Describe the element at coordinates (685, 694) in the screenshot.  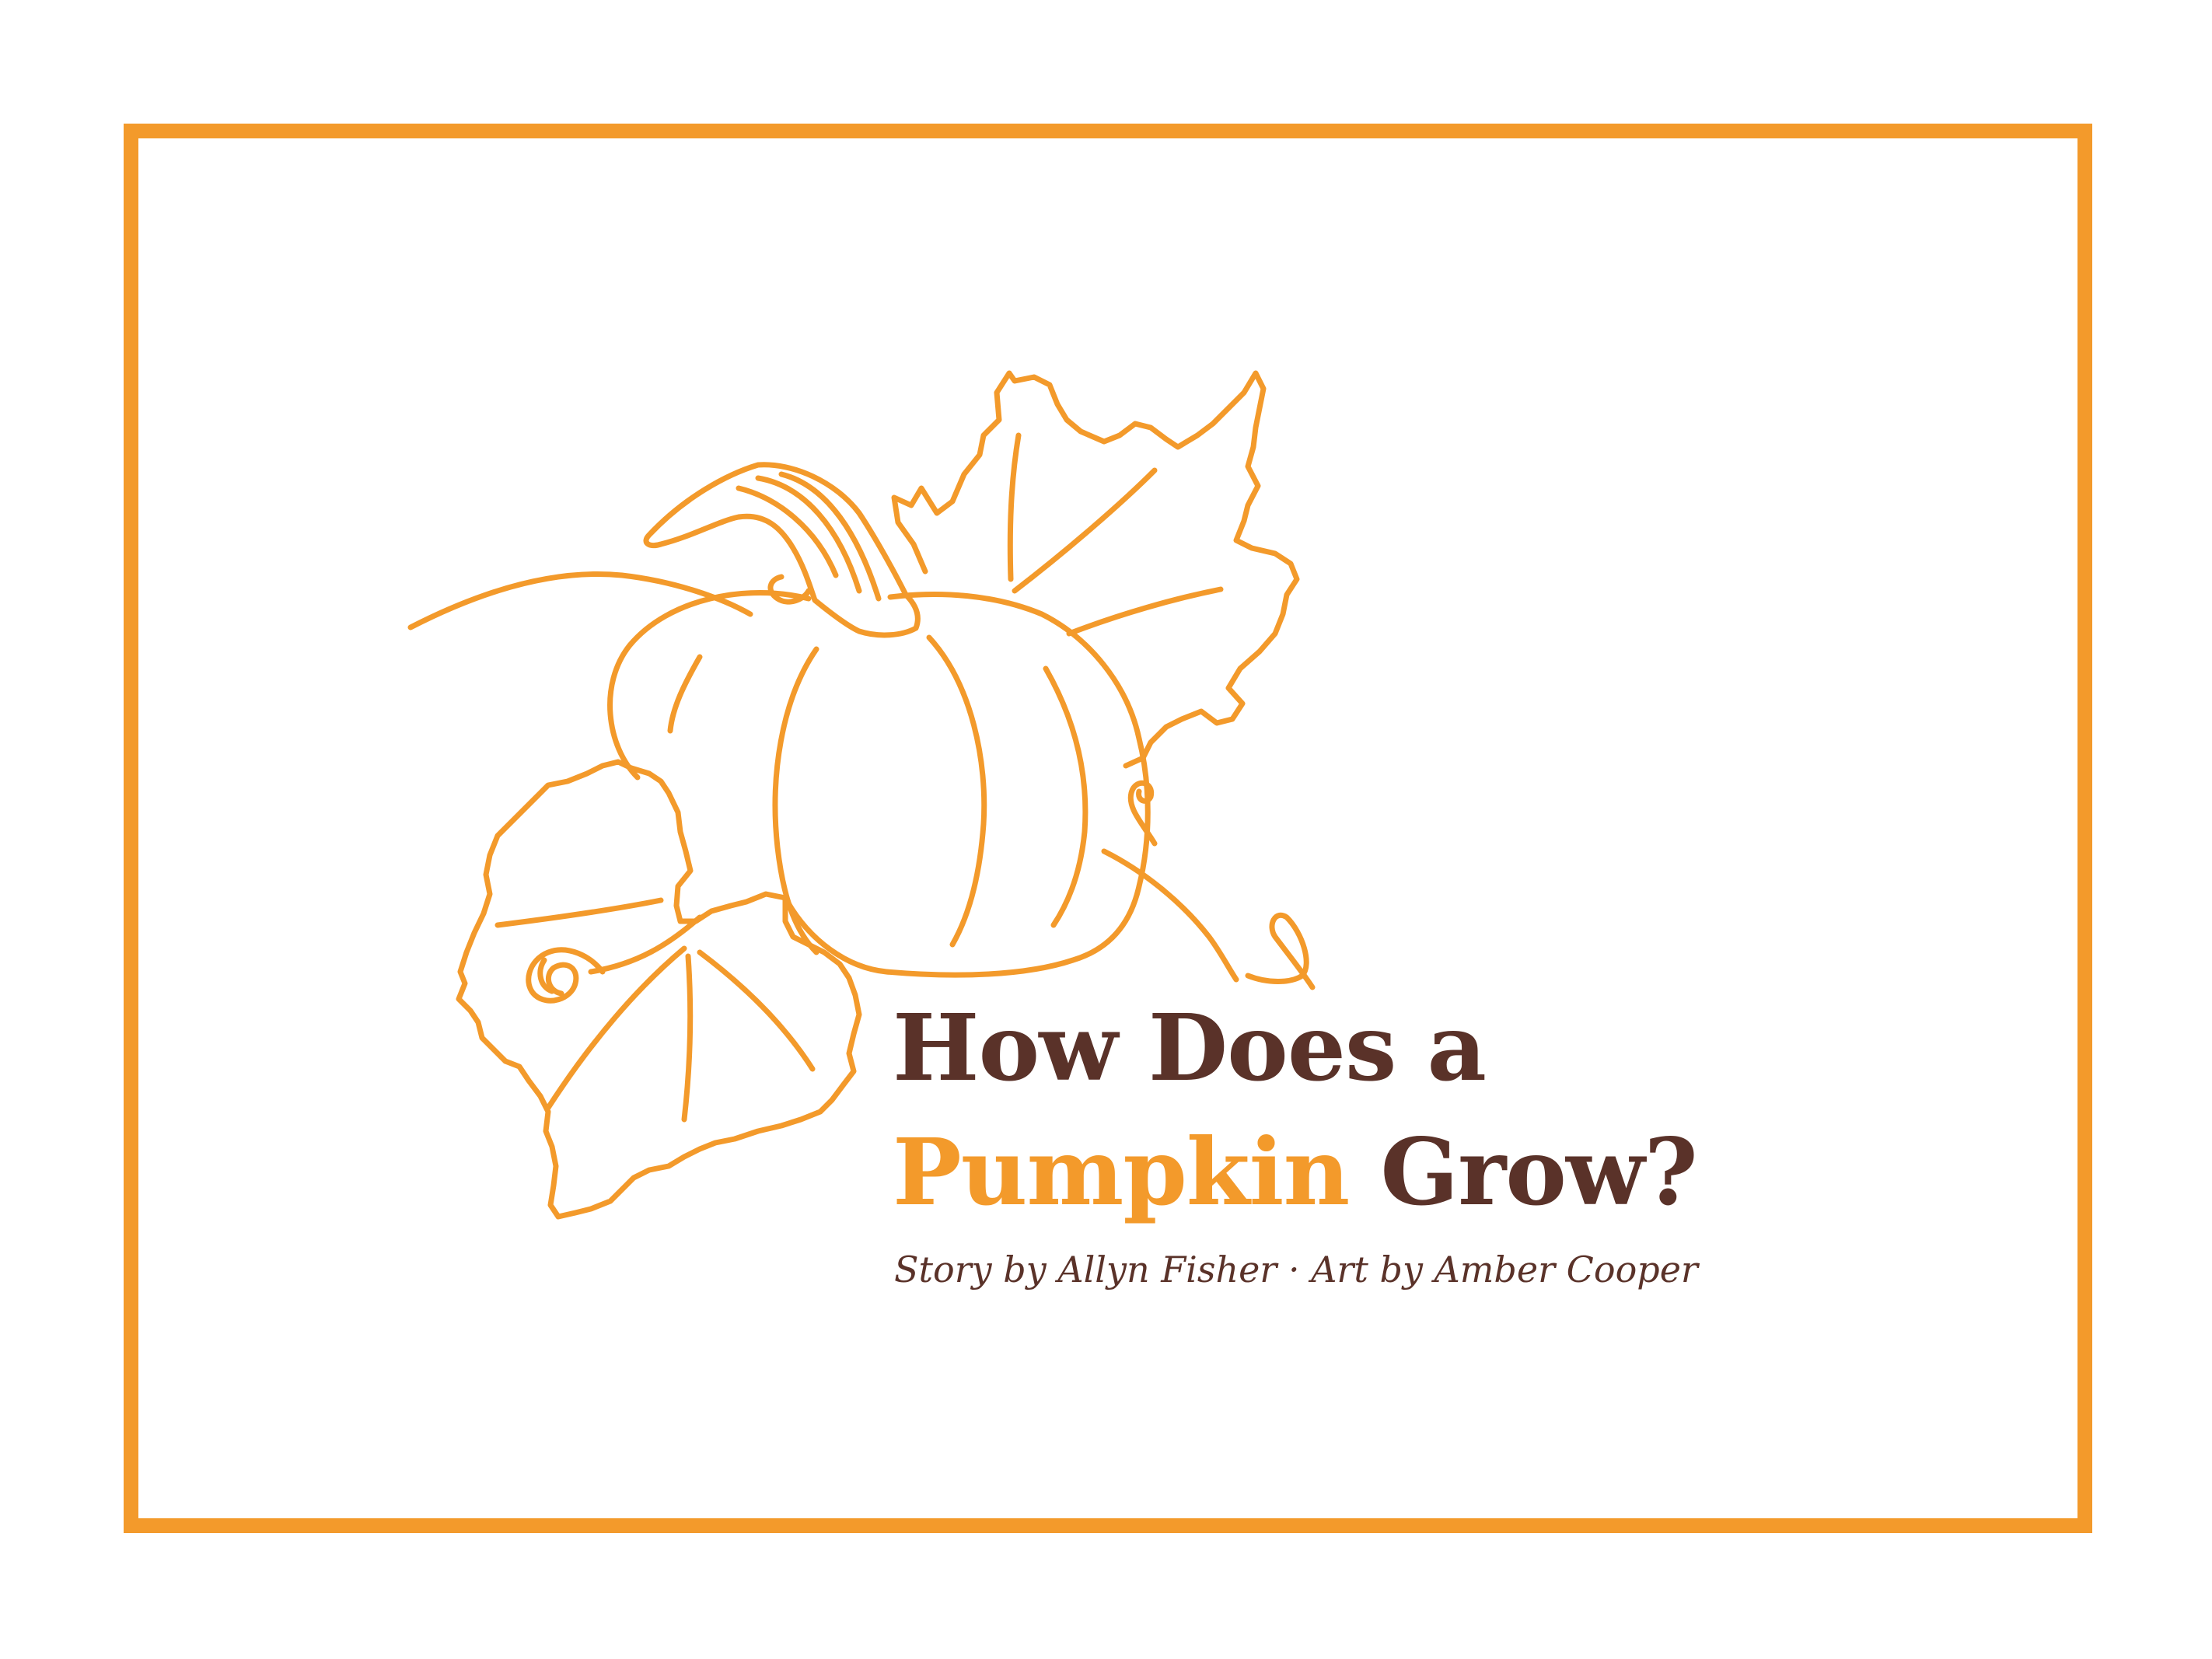
I see `pumpkin-rib-far-left` at that location.